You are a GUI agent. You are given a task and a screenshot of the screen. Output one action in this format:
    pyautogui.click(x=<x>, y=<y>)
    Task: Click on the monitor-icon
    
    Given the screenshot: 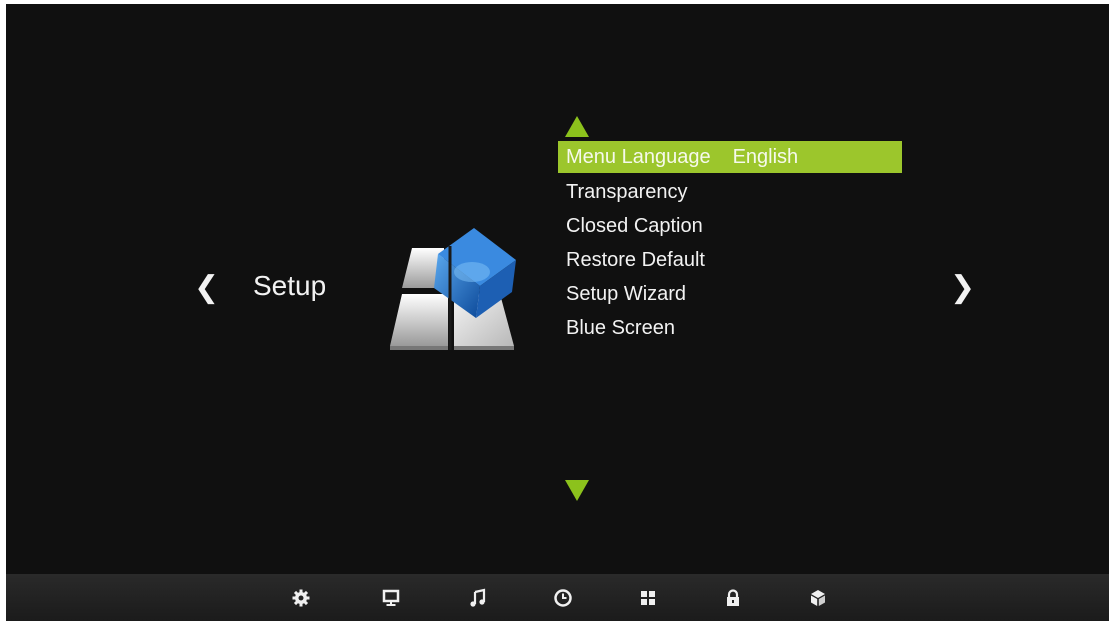 What is the action you would take?
    pyautogui.click(x=391, y=598)
    